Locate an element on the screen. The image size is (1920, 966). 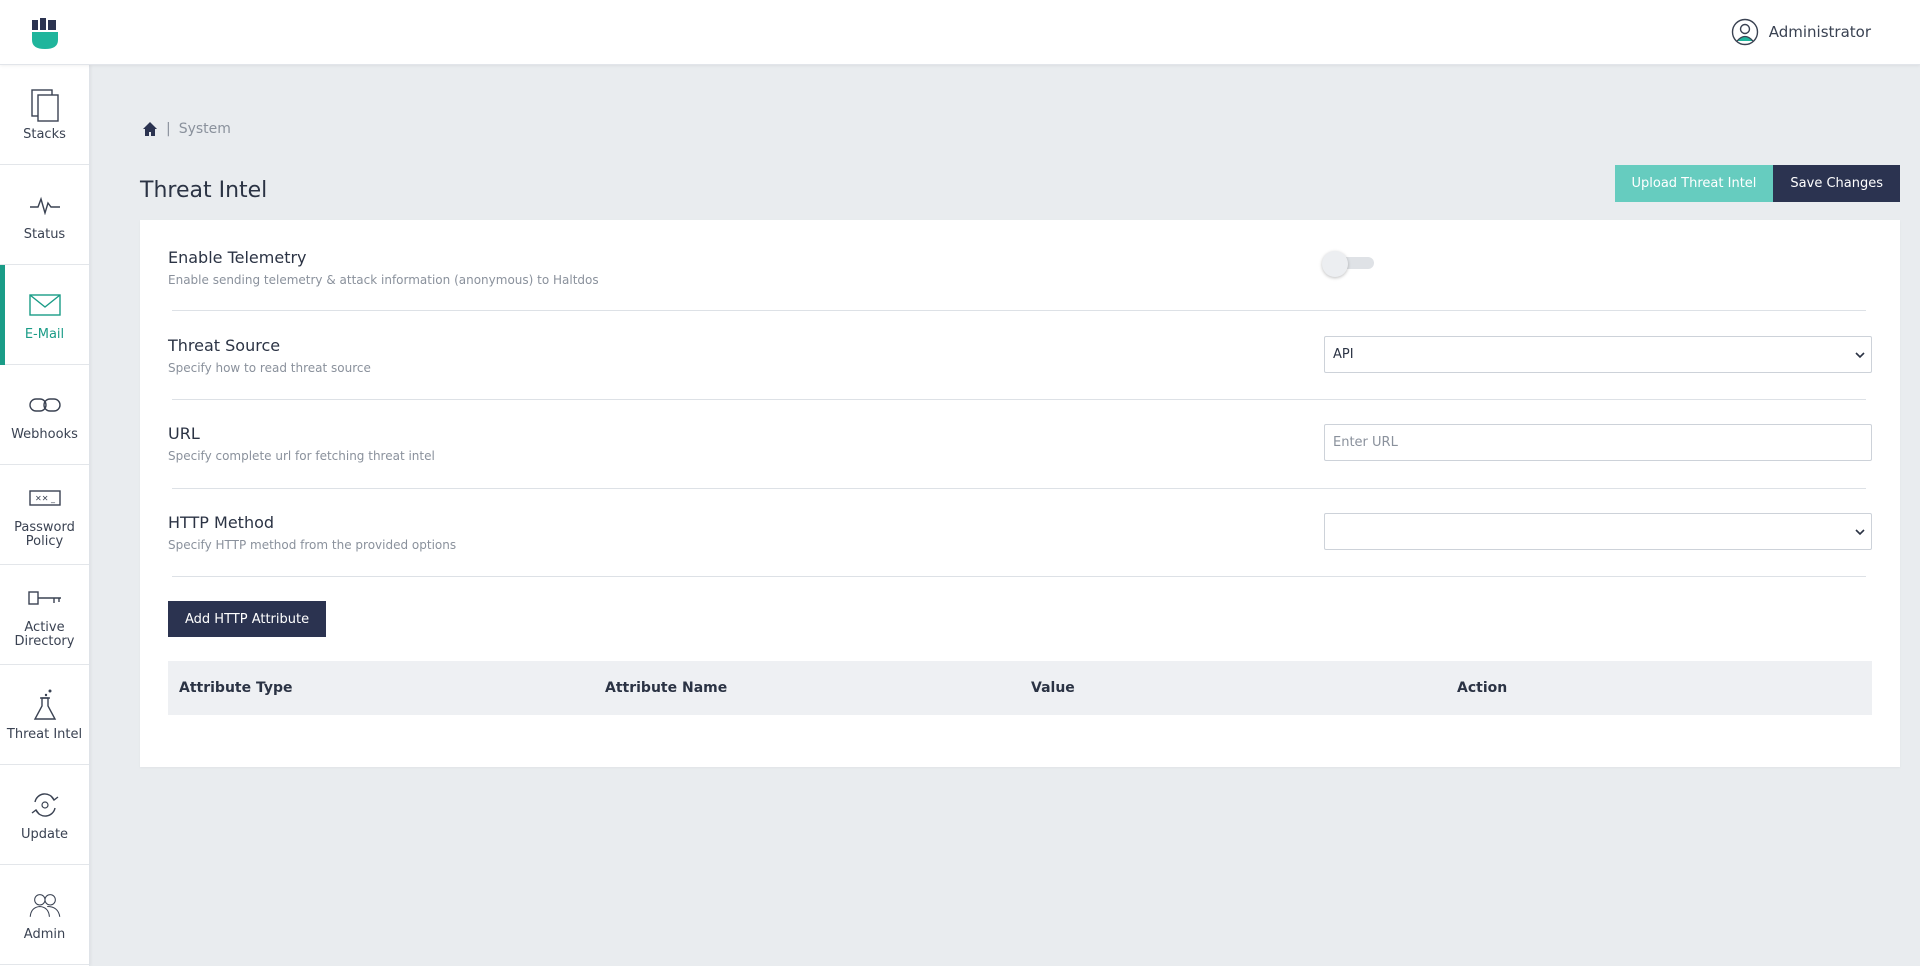
url-placeholder: Enter URL is located at coordinates (1365, 442).